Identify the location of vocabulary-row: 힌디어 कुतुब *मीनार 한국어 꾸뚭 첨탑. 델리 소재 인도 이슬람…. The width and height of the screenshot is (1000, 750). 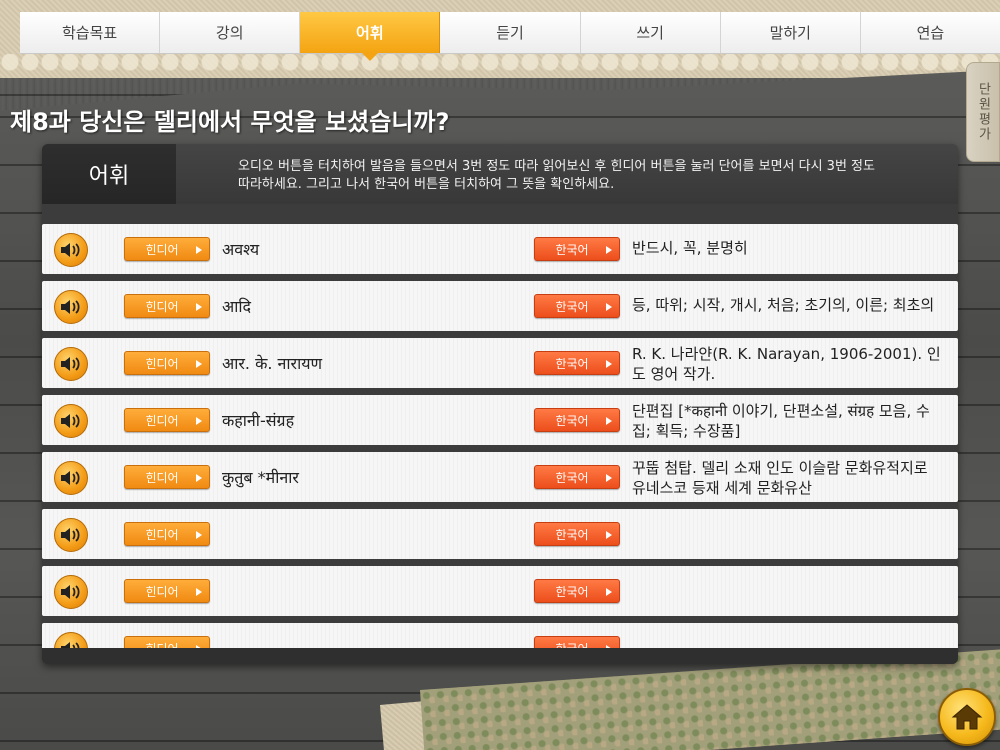
(500, 477).